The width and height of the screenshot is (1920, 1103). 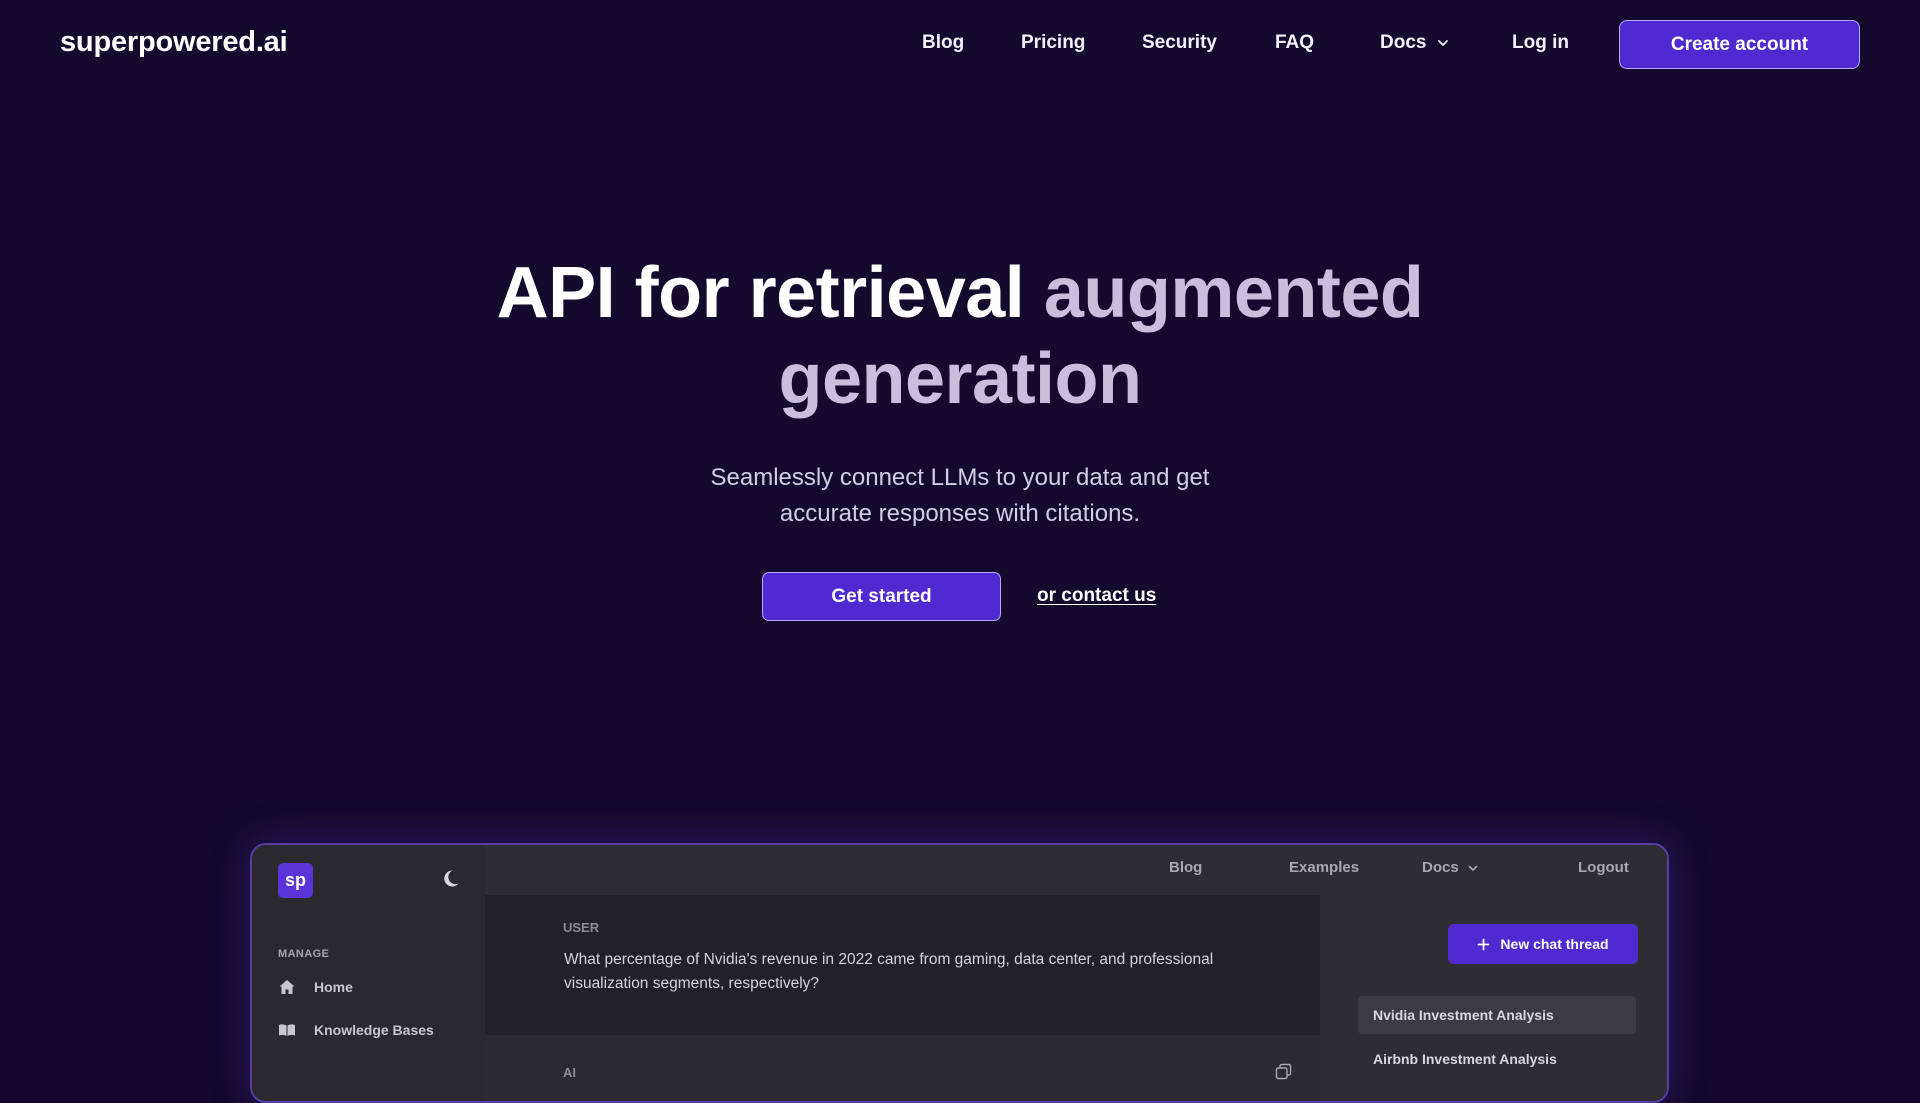 I want to click on ai-role-label: AI, so click(x=569, y=1072).